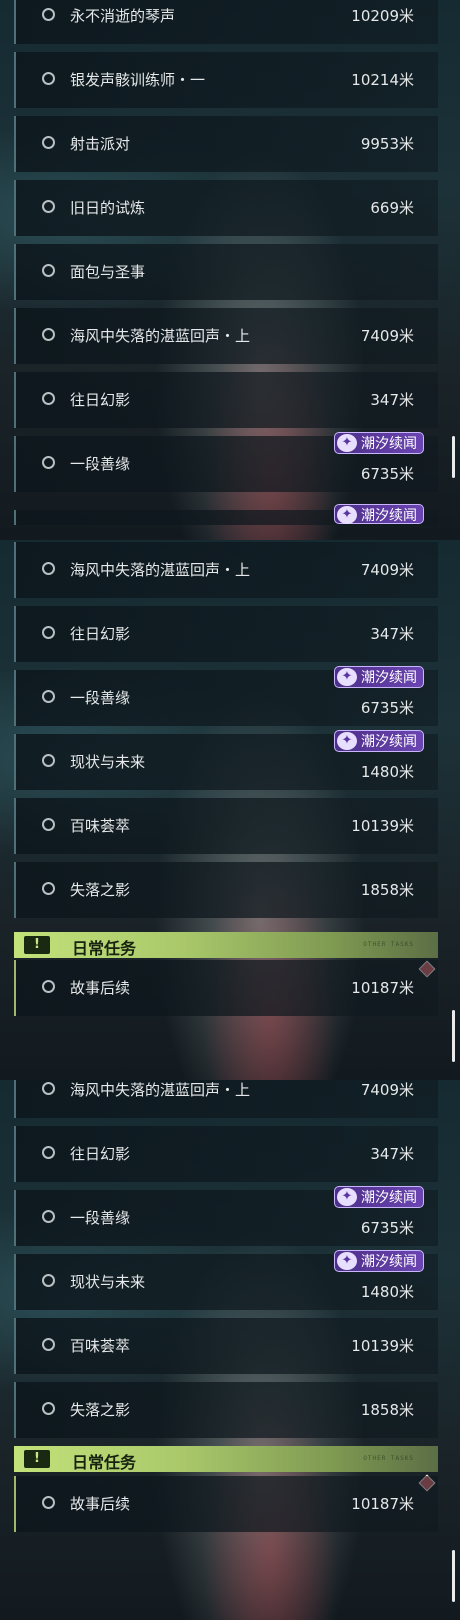 This screenshot has height=1620, width=460. Describe the element at coordinates (123, 16) in the screenshot. I see `quest-name: 永不消逝的琴声` at that location.